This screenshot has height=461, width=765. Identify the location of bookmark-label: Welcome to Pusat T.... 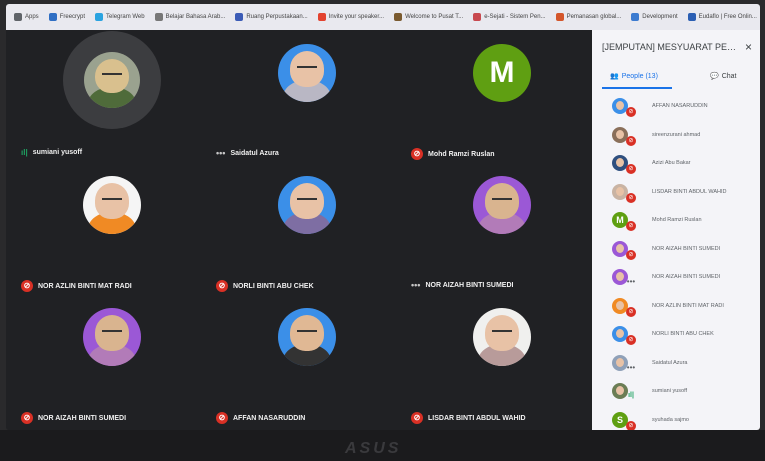
(434, 17).